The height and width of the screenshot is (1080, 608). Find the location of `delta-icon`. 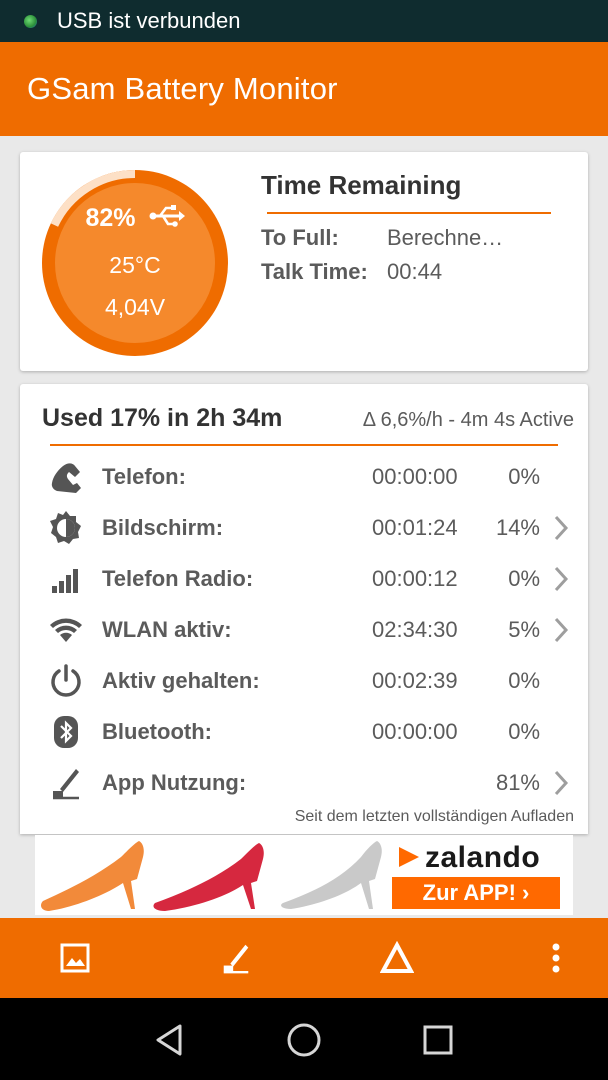

delta-icon is located at coordinates (397, 957).